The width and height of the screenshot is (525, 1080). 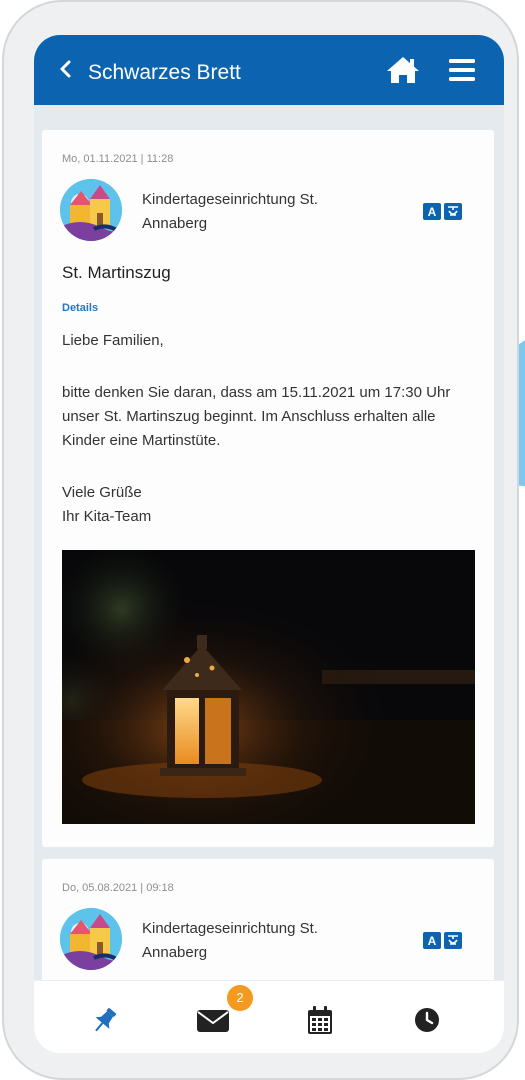 I want to click on nav-messages, so click(x=214, y=1017).